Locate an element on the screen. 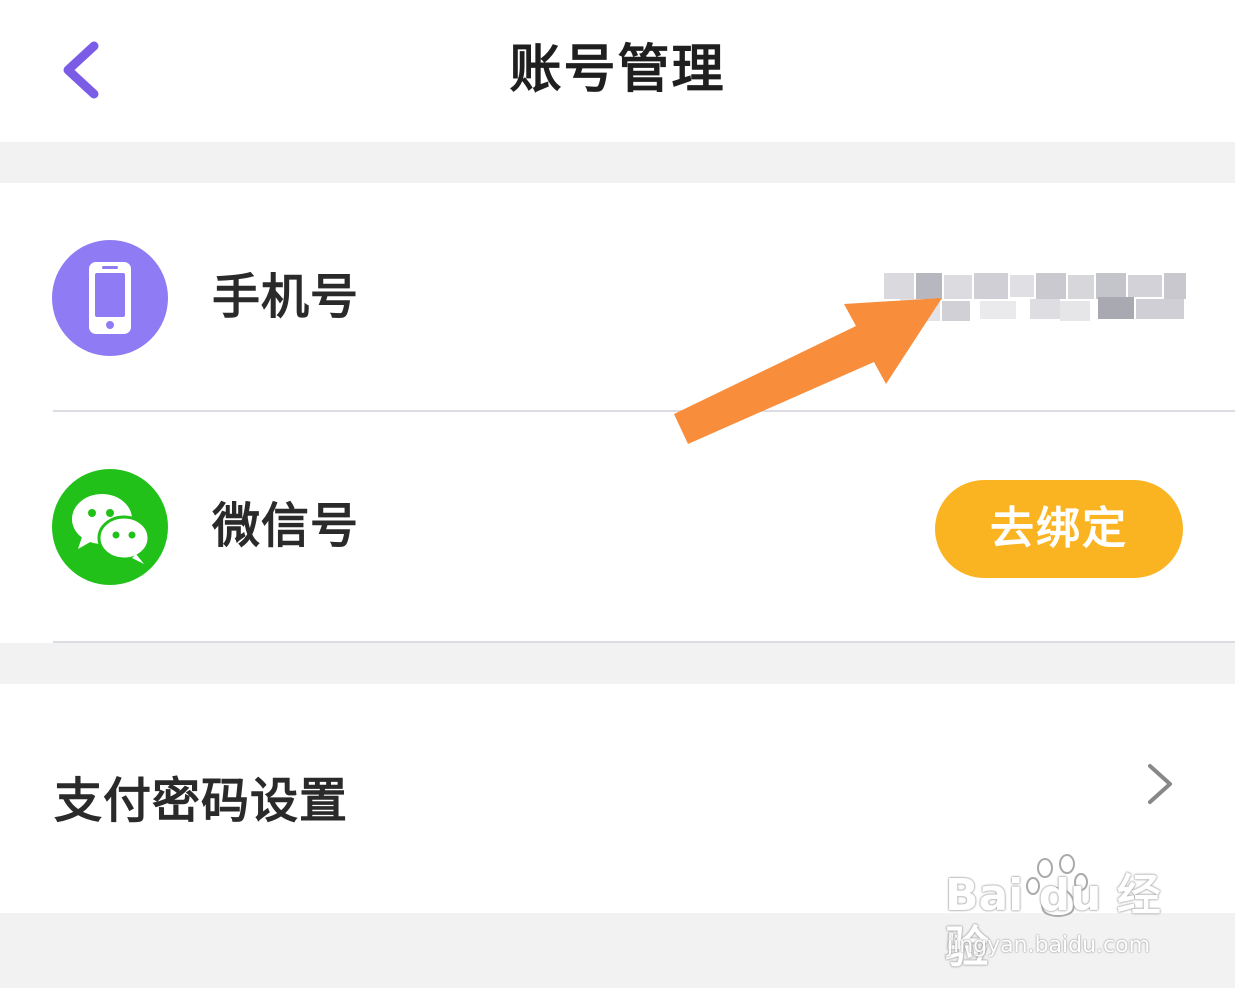 Image resolution: width=1235 pixels, height=988 pixels. mobile-phone-icon is located at coordinates (110, 298).